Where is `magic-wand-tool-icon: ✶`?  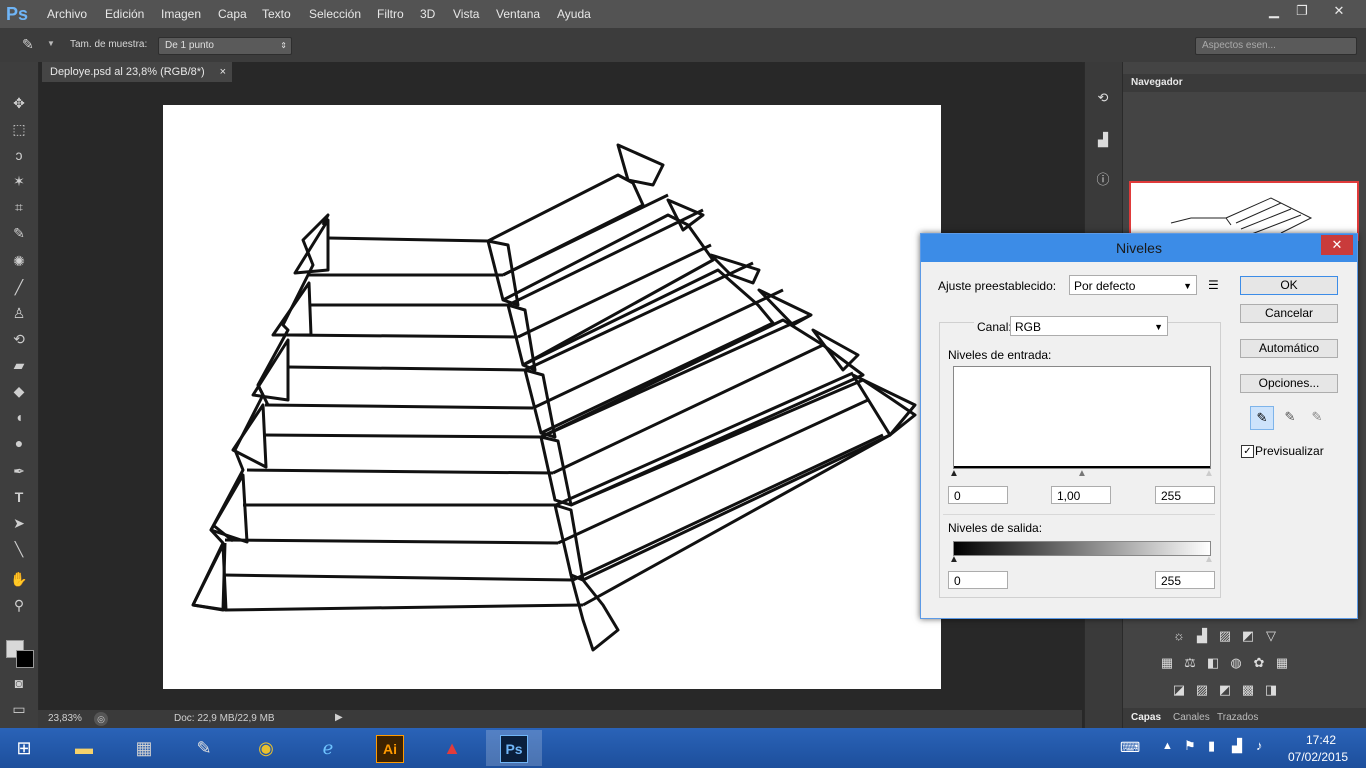
magic-wand-tool-icon: ✶ is located at coordinates (19, 181).